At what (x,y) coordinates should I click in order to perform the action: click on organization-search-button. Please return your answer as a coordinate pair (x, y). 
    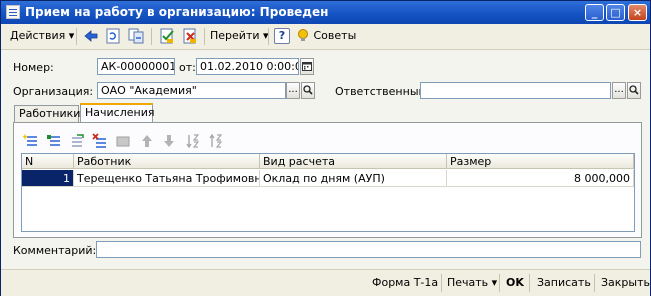
    Looking at the image, I should click on (308, 90).